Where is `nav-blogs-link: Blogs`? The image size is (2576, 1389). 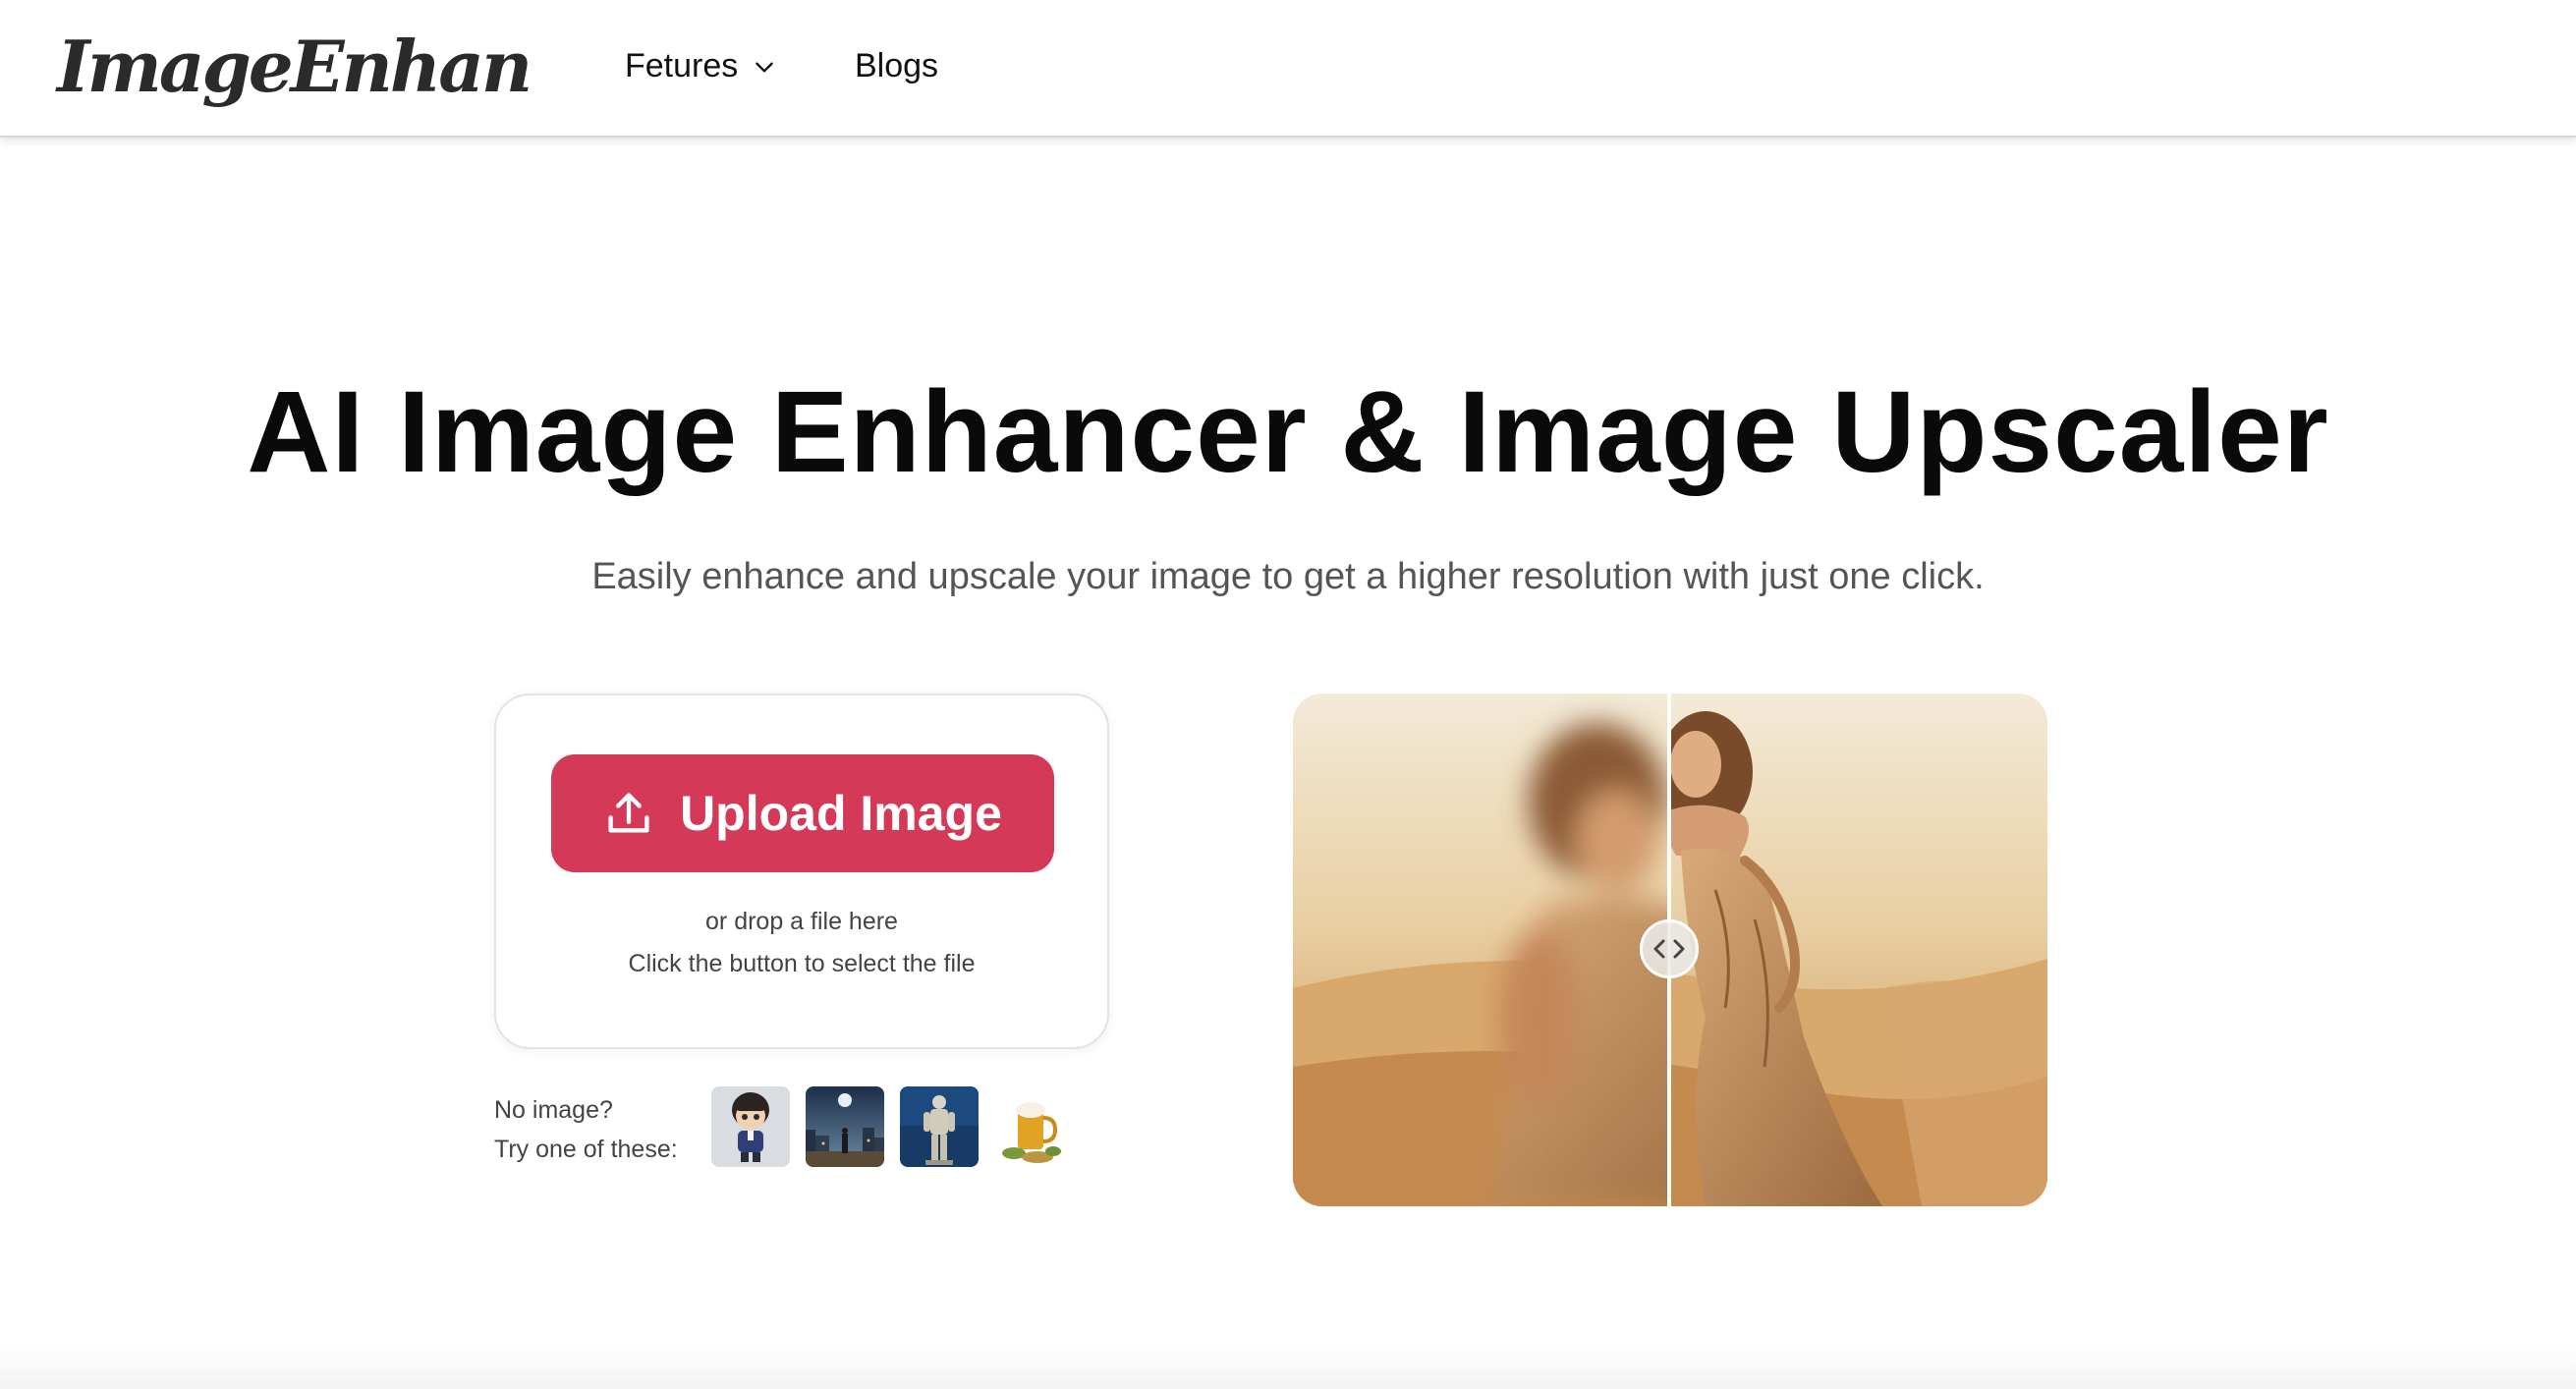
nav-blogs-link: Blogs is located at coordinates (896, 66).